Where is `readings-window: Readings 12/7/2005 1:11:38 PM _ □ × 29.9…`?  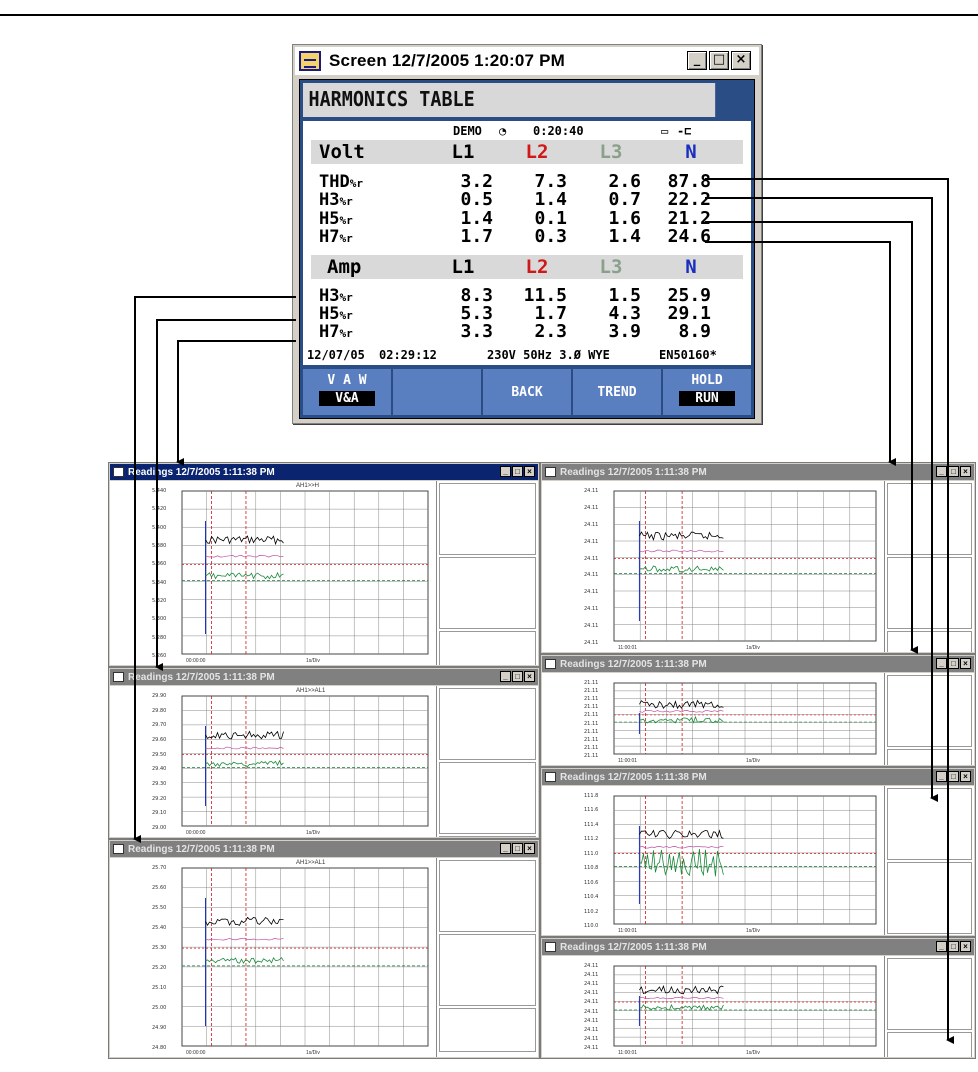
readings-window: Readings 12/7/2005 1:11:38 PM _ □ × 29.9… is located at coordinates (324, 753).